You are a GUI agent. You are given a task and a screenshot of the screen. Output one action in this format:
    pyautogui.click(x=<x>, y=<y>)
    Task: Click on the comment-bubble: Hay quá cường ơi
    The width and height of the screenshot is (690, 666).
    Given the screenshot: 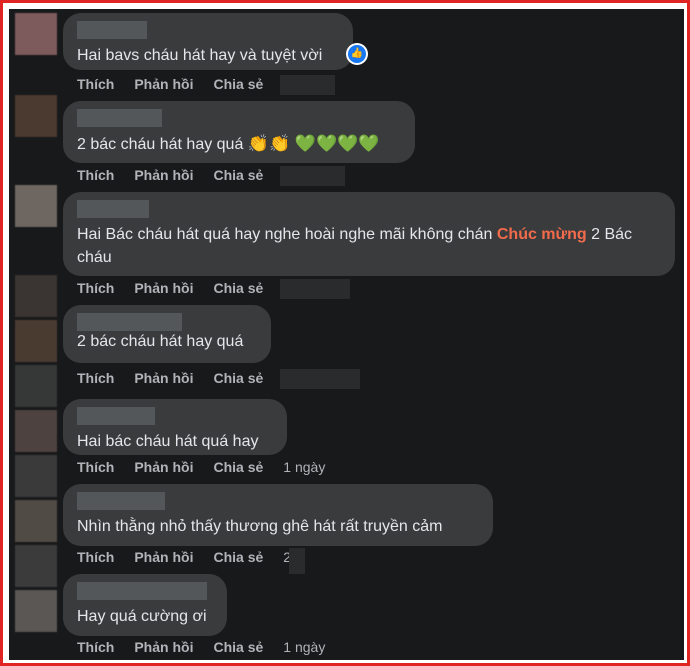 What is the action you would take?
    pyautogui.click(x=145, y=605)
    